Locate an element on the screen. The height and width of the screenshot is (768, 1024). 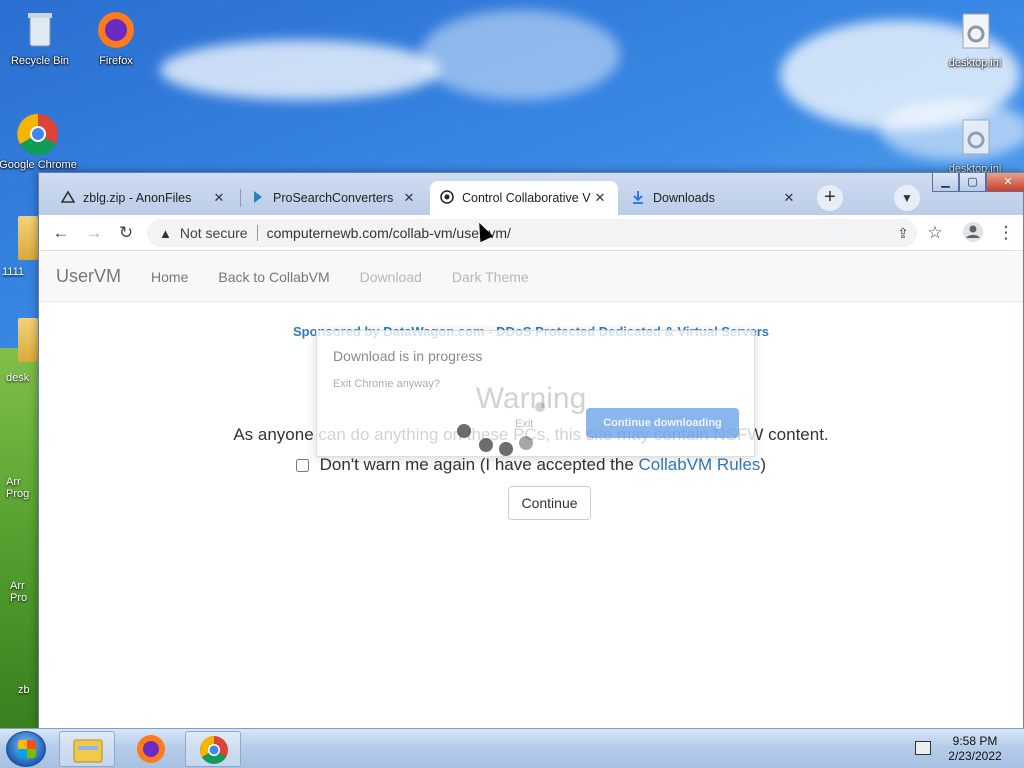
minimize-button: ▁ is located at coordinates (945, 182).